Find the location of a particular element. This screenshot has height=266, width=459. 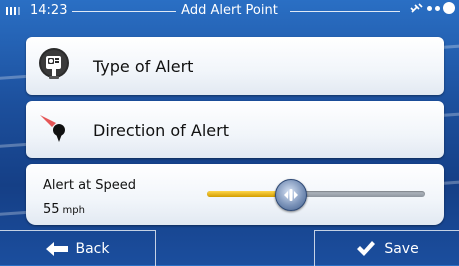

speed-unit: mph is located at coordinates (73, 210).